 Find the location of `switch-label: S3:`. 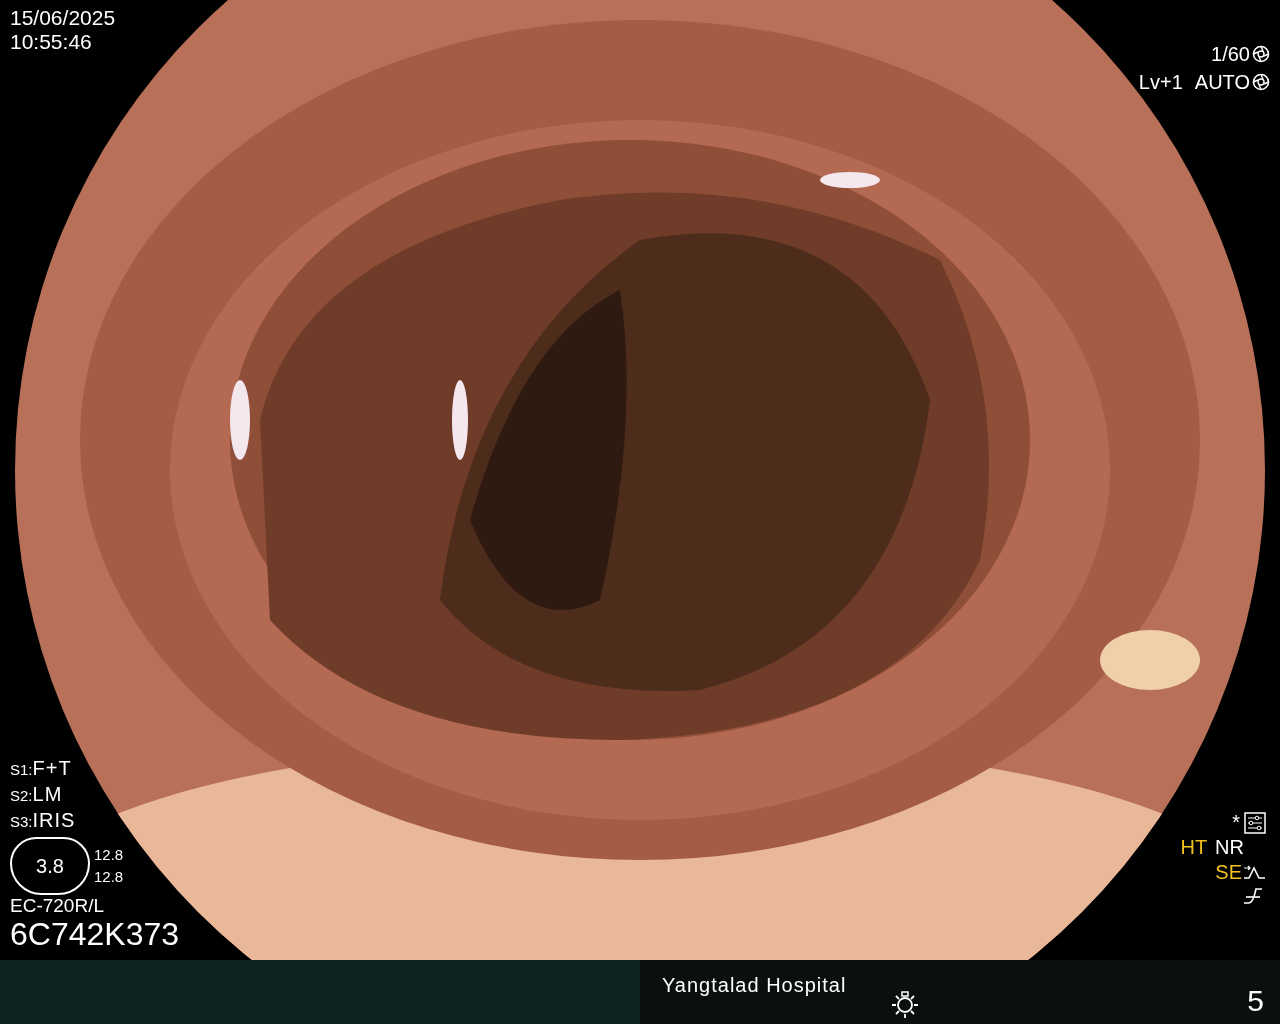

switch-label: S3: is located at coordinates (21, 822).